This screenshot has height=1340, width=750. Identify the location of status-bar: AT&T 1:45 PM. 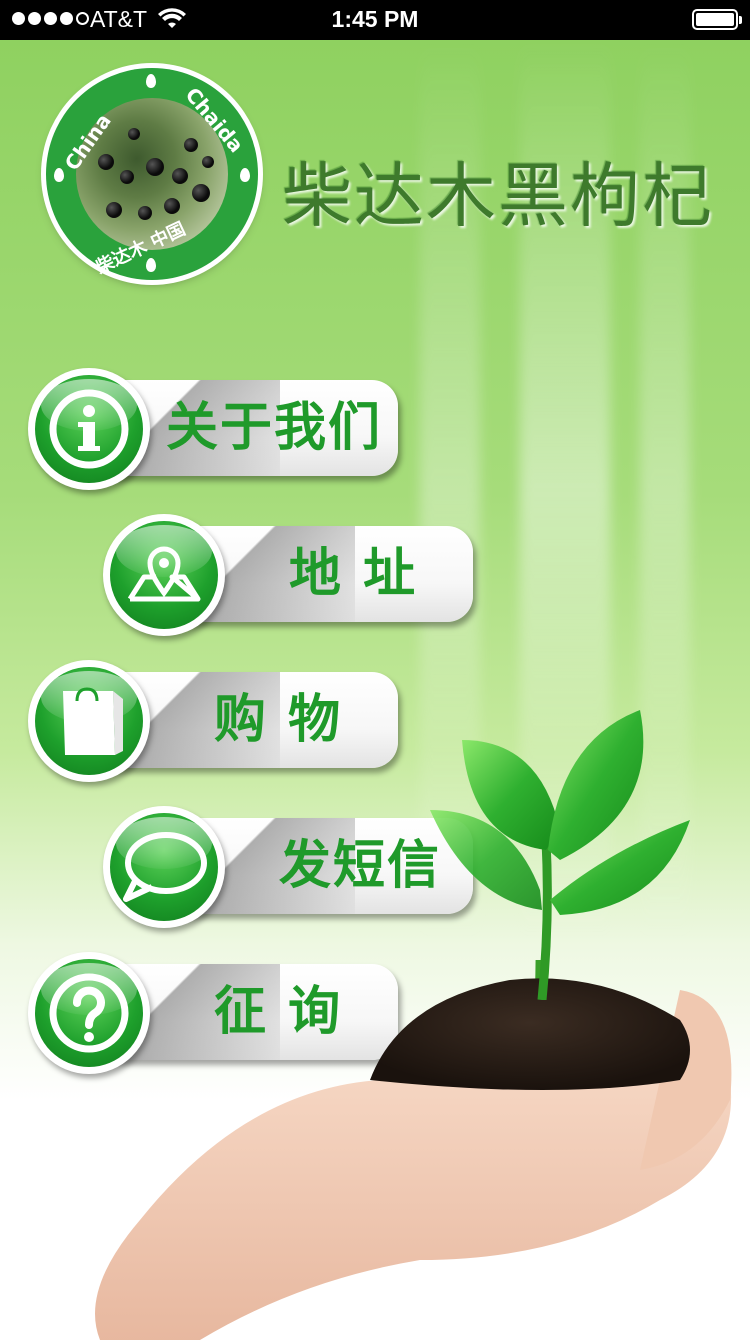
(375, 20).